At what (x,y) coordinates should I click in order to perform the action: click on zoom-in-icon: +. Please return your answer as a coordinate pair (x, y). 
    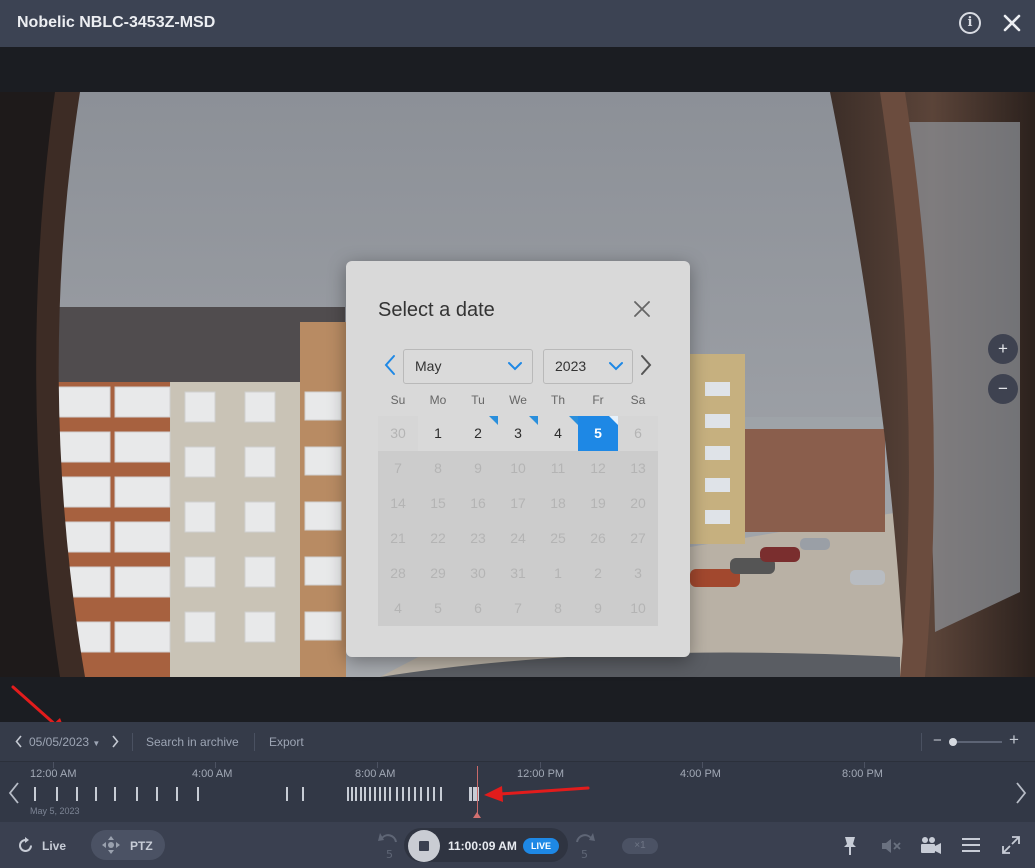
    Looking at the image, I should click on (1003, 349).